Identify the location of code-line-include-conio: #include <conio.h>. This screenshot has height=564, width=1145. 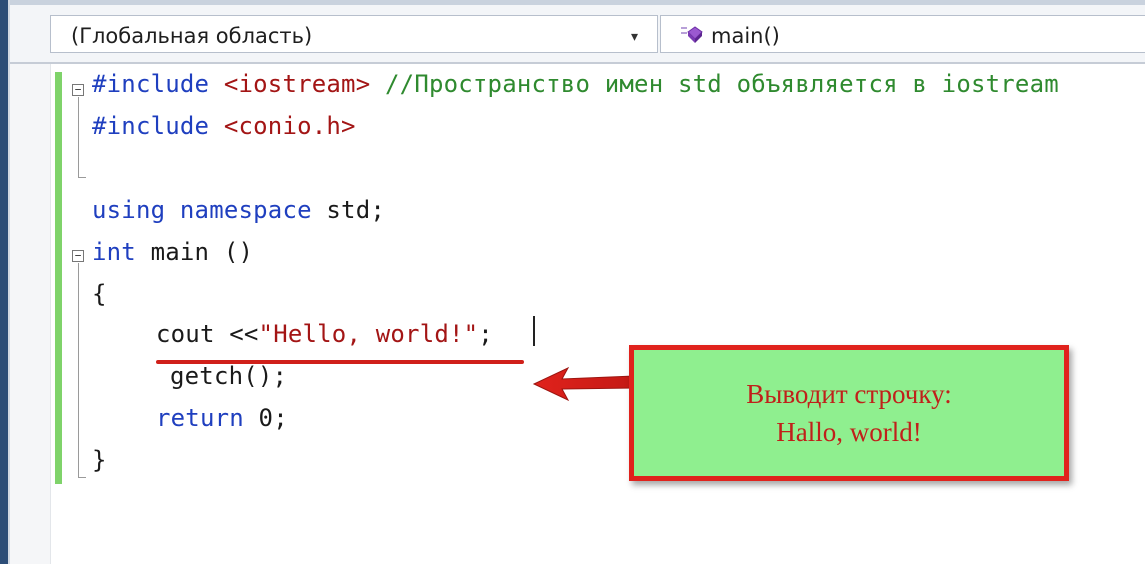
(224, 126).